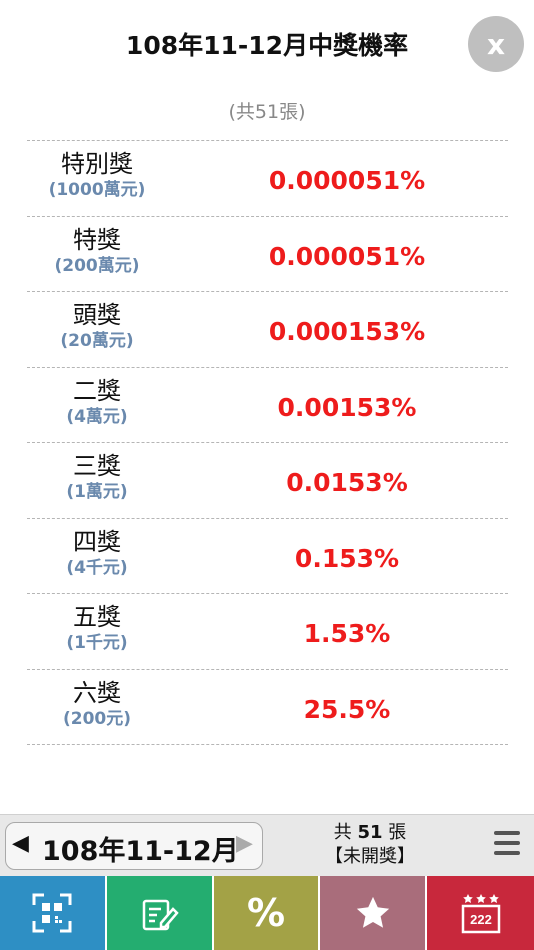 The height and width of the screenshot is (950, 534). I want to click on page-title: 108年11-12月中獎機率, so click(267, 45).